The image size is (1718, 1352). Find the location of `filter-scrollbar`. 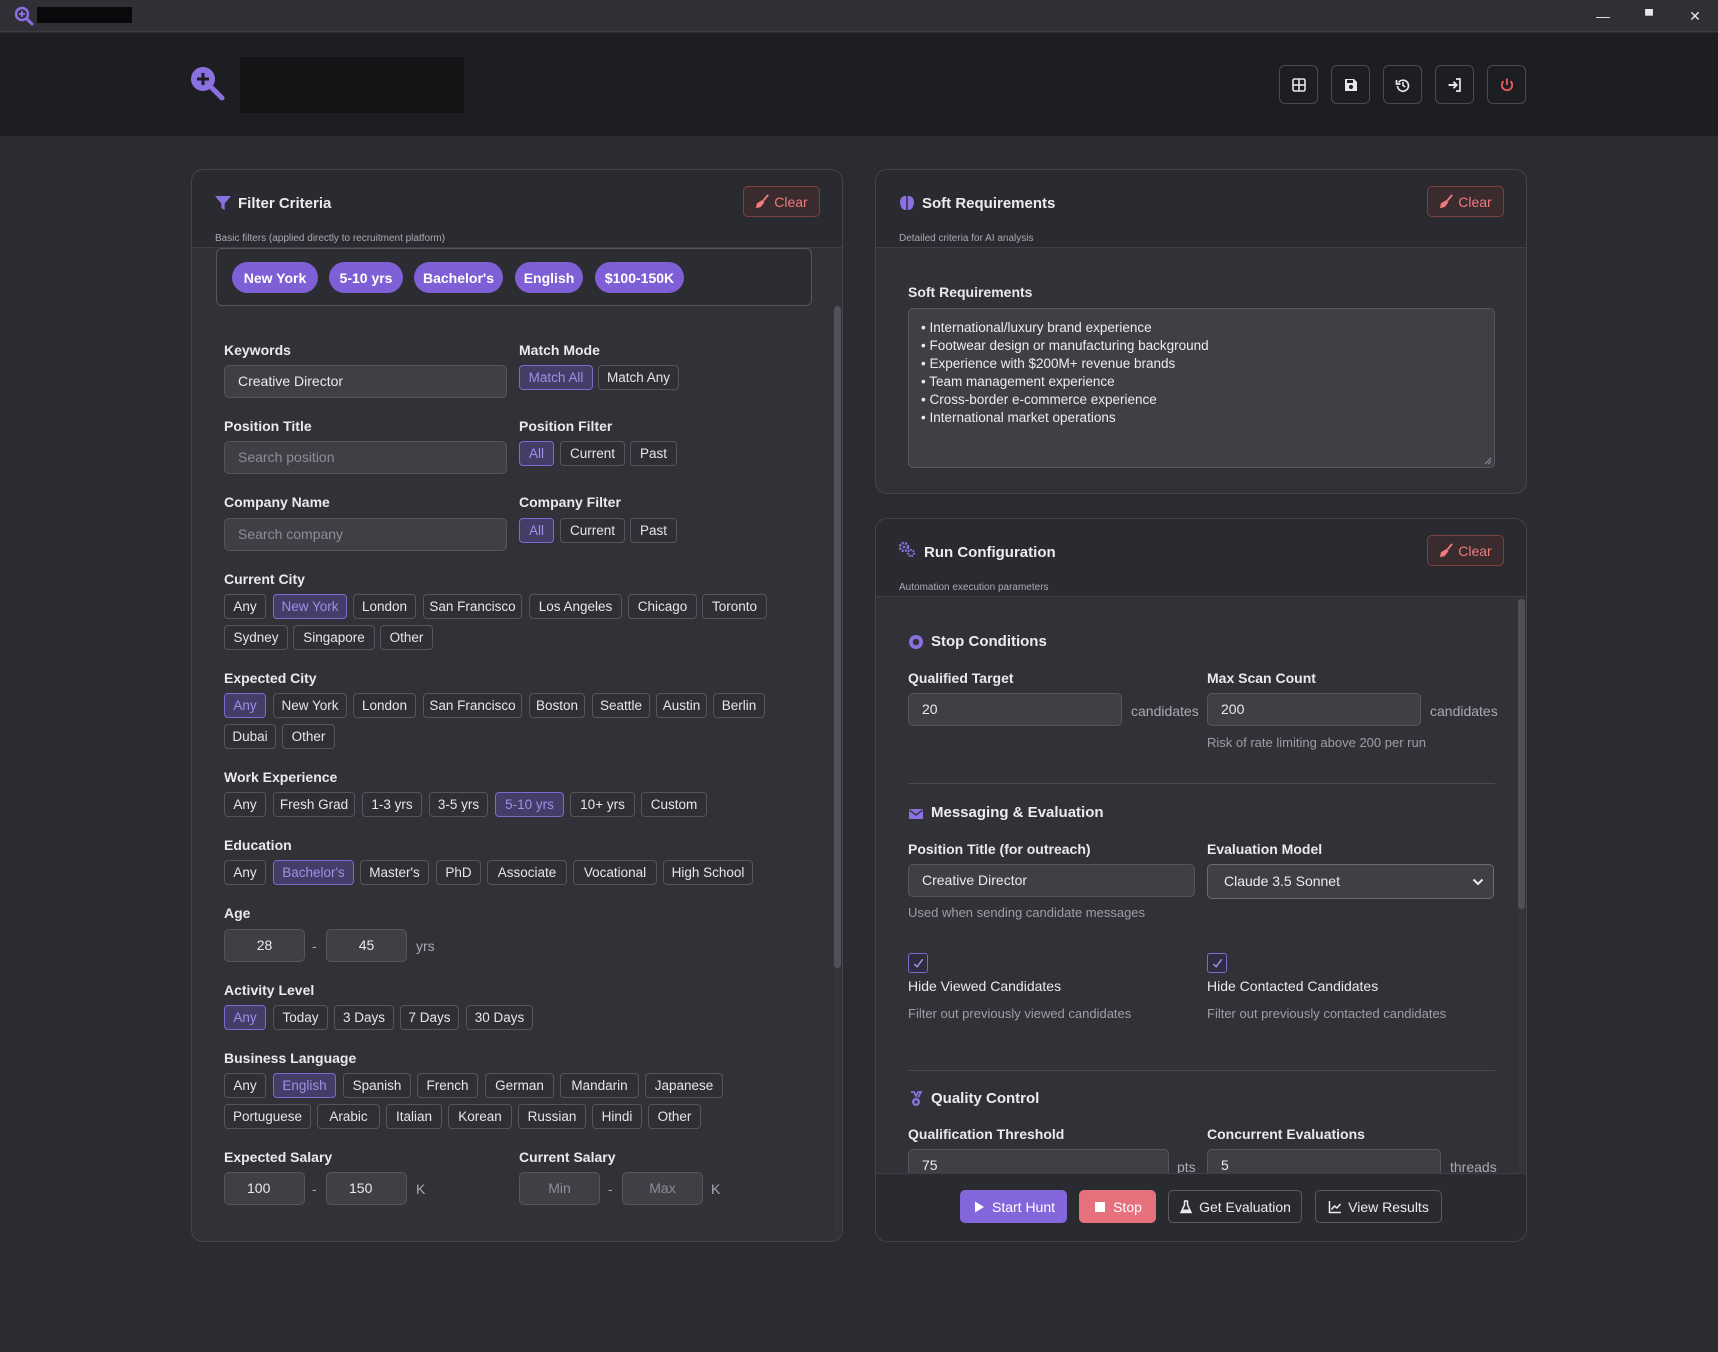

filter-scrollbar is located at coordinates (837, 770).